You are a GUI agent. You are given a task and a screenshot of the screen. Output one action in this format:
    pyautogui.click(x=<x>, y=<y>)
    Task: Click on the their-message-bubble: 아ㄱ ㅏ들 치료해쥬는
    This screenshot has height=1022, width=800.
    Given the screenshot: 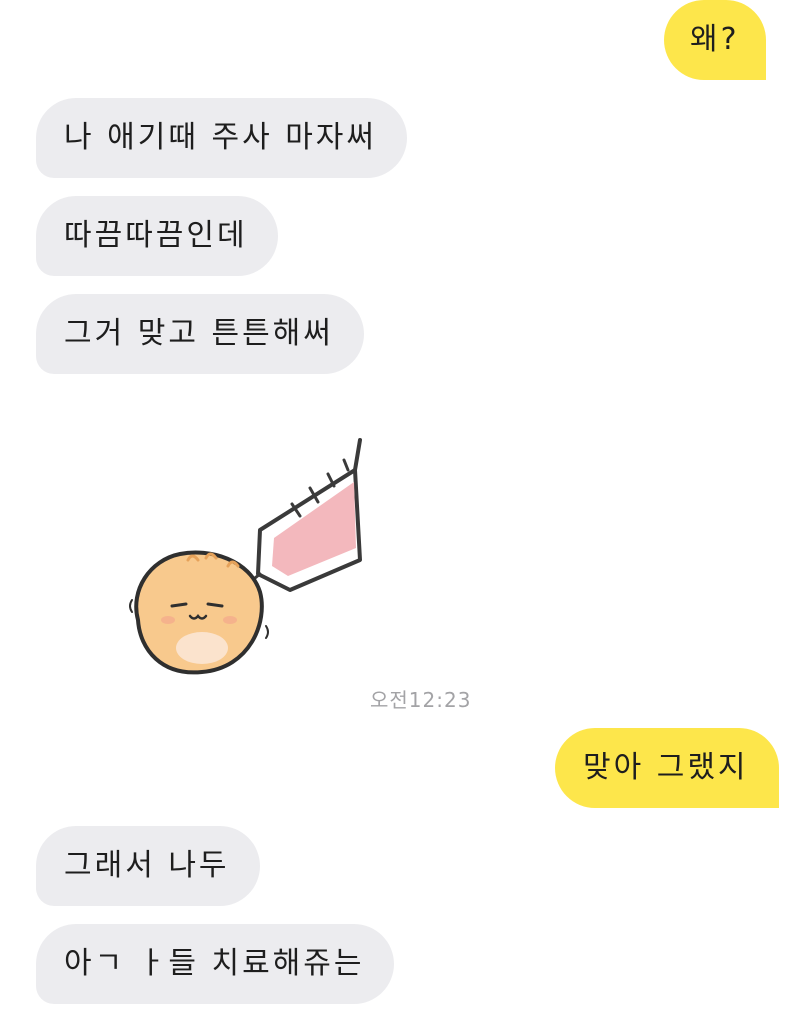 What is the action you would take?
    pyautogui.click(x=215, y=964)
    